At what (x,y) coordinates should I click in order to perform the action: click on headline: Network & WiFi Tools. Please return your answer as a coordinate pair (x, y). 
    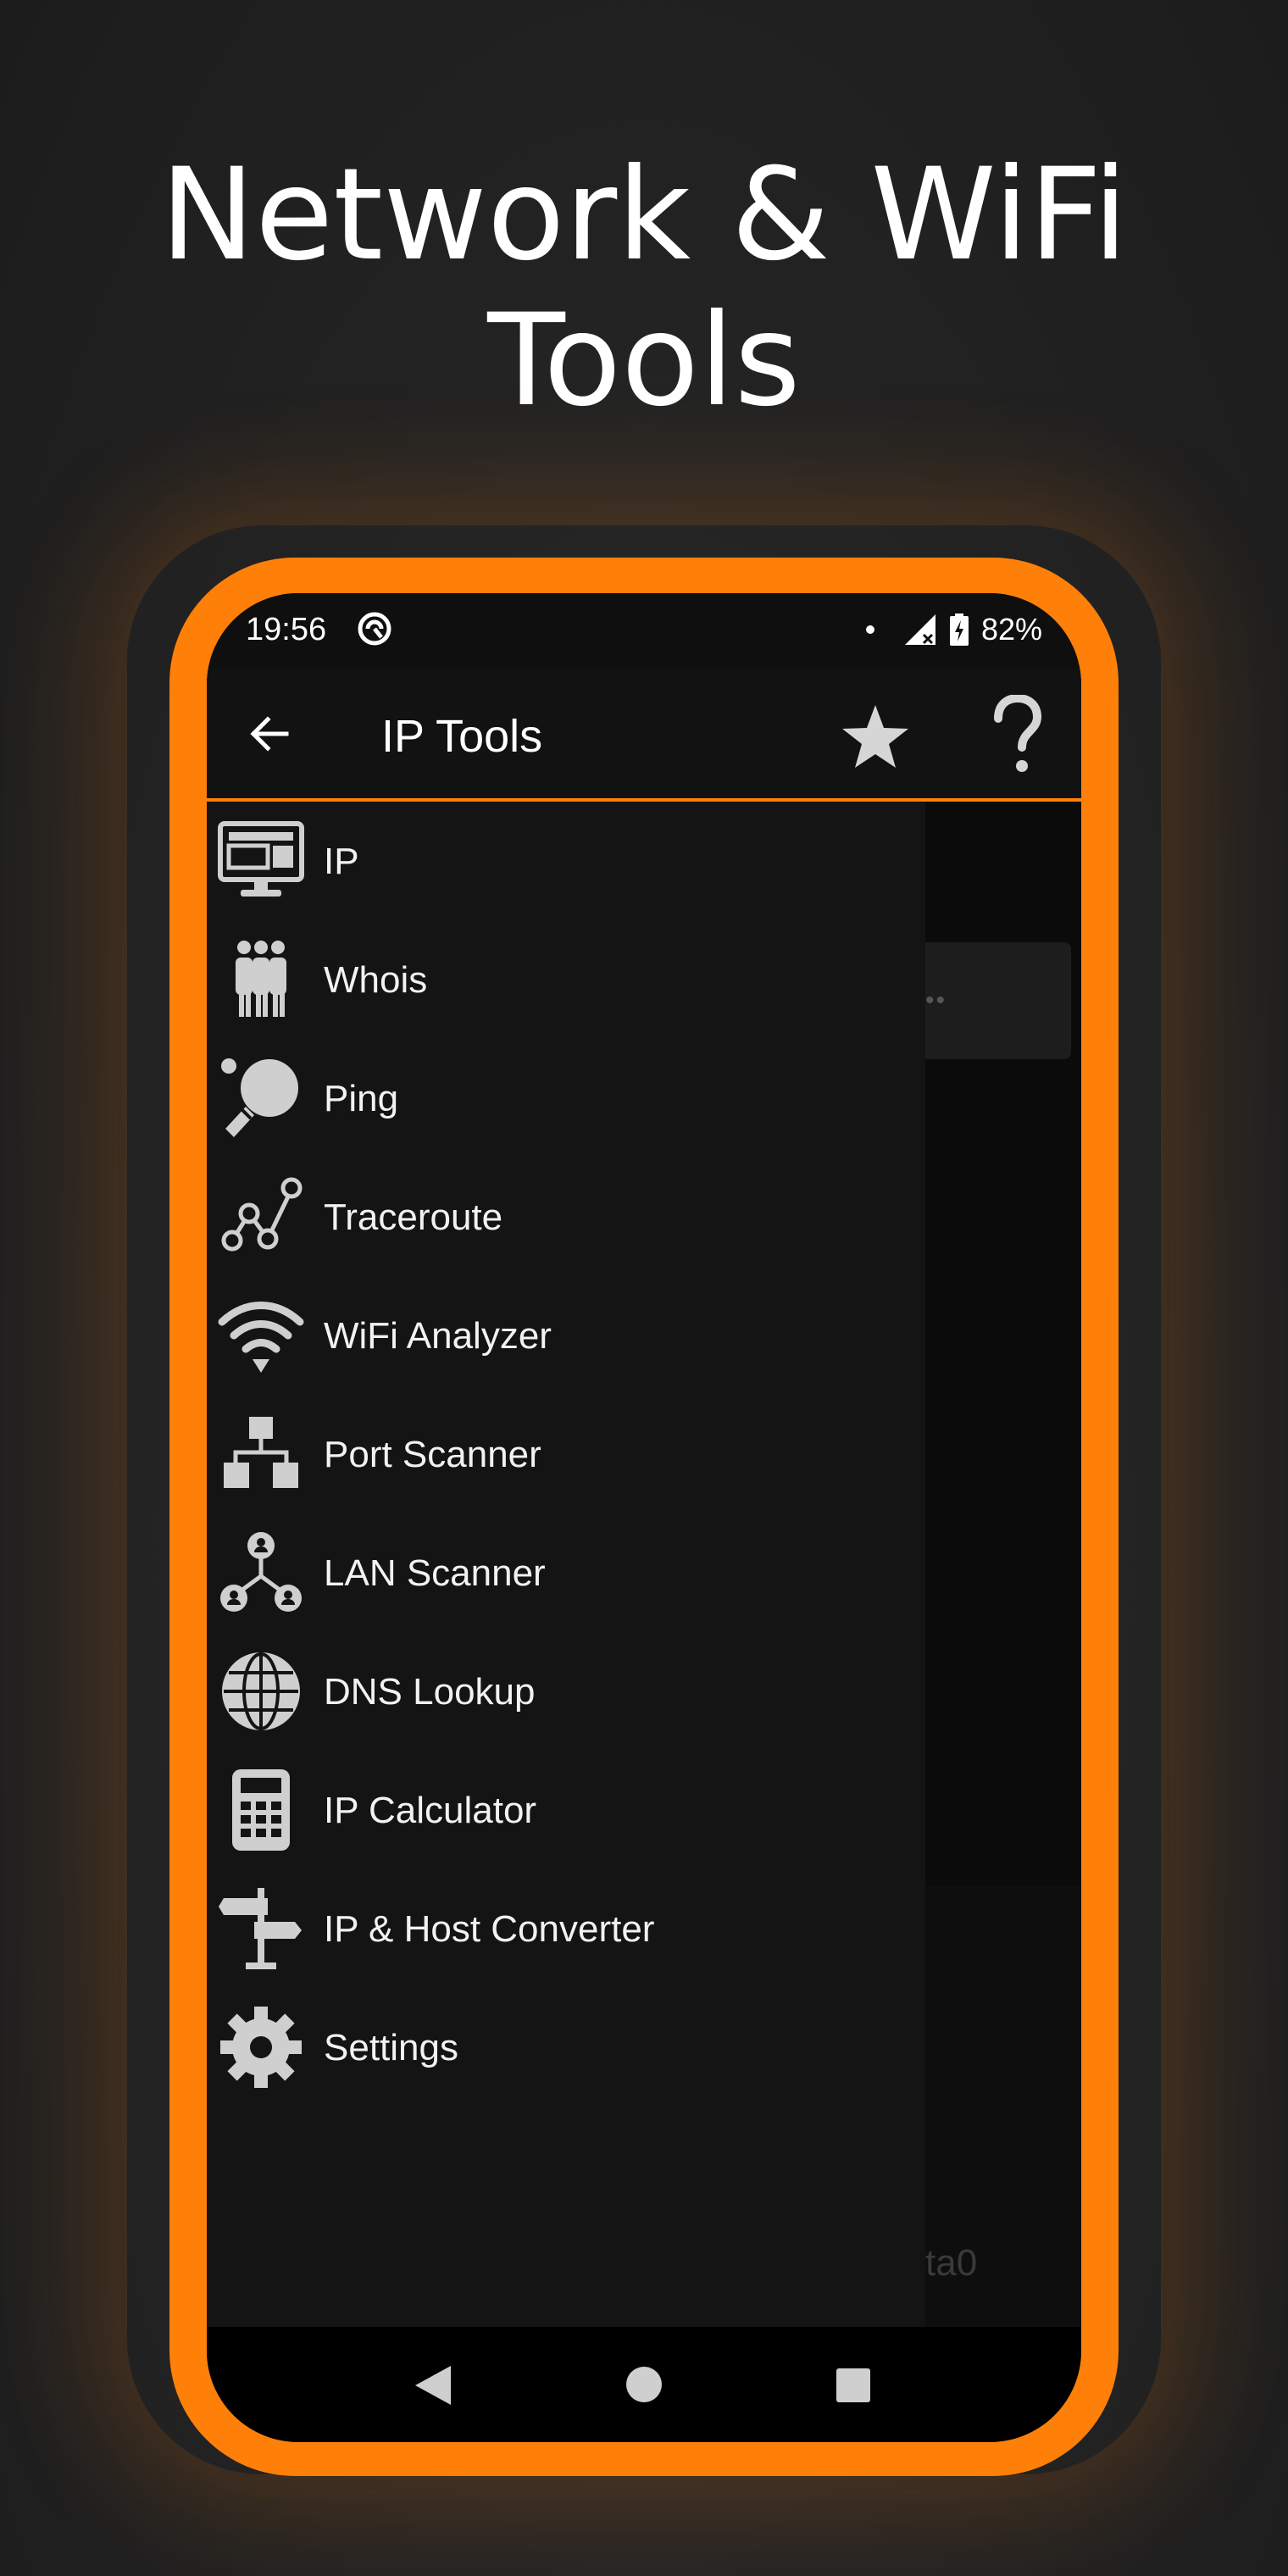
    Looking at the image, I should click on (644, 288).